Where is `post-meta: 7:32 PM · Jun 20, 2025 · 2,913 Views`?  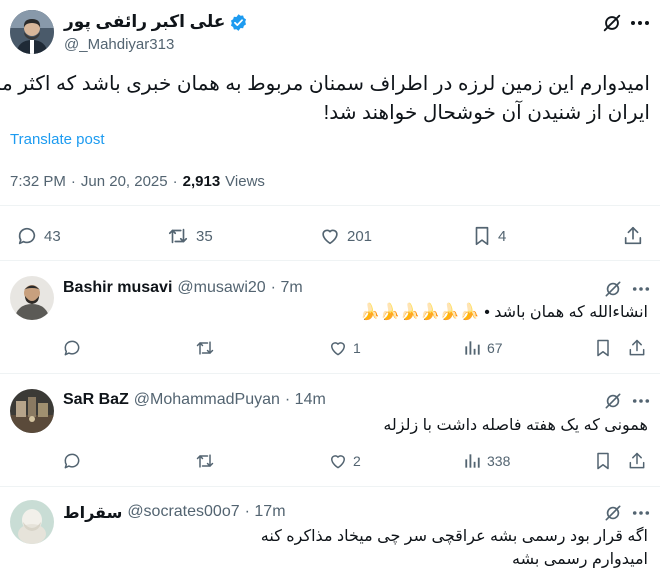
post-meta: 7:32 PM · Jun 20, 2025 · 2,913 Views is located at coordinates (137, 181).